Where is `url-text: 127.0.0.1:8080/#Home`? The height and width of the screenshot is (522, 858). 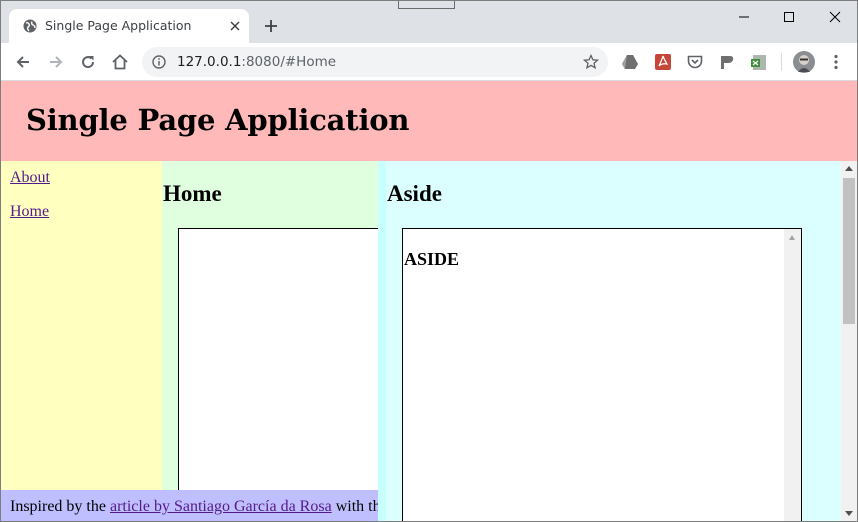 url-text: 127.0.0.1:8080/#Home is located at coordinates (256, 62).